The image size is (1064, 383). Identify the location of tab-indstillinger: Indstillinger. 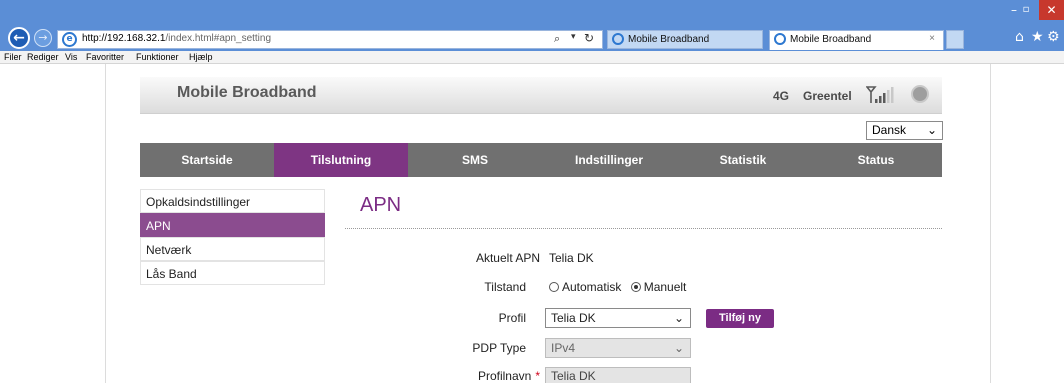
(609, 160).